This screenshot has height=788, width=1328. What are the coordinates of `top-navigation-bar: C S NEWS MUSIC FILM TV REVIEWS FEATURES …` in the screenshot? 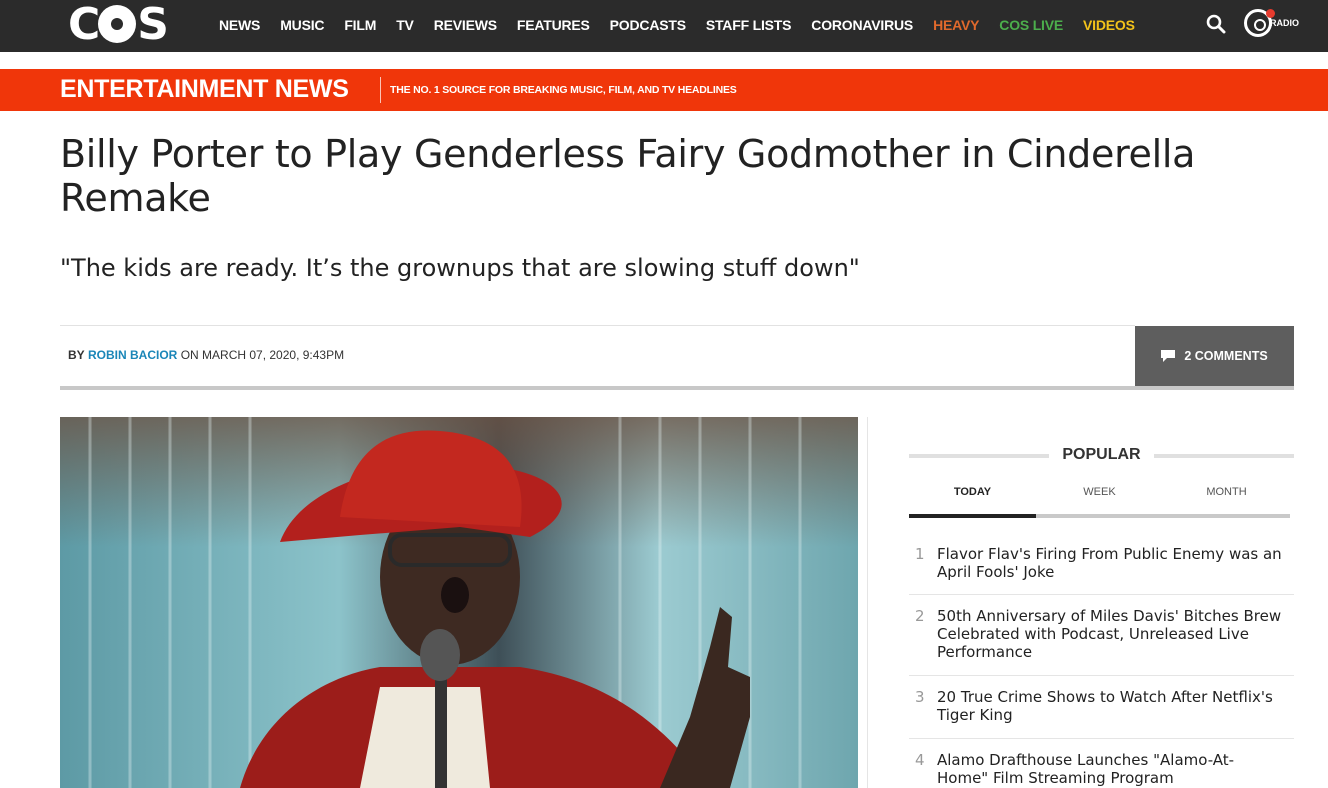 It's located at (664, 26).